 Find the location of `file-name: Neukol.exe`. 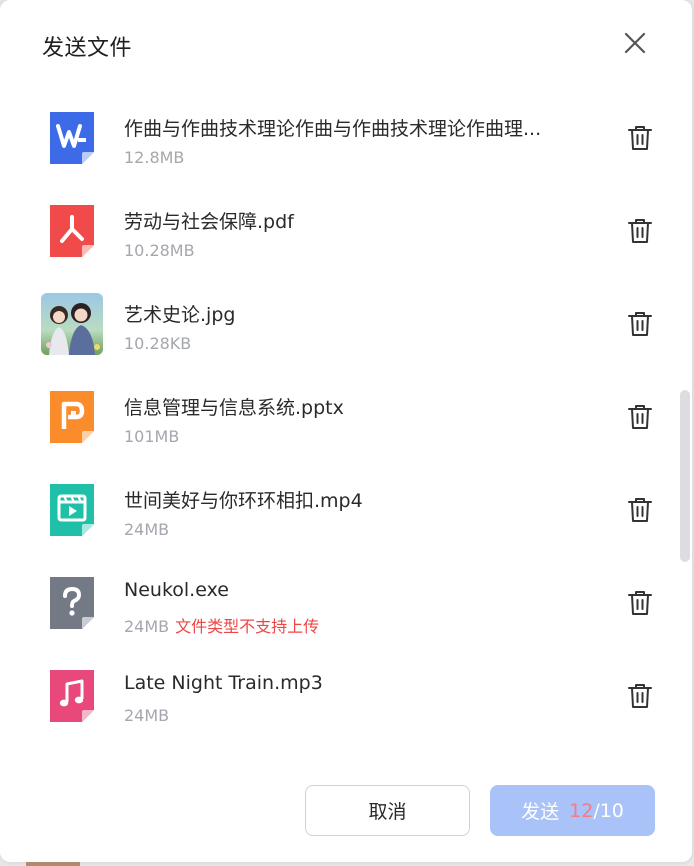

file-name: Neukol.exe is located at coordinates (176, 590).